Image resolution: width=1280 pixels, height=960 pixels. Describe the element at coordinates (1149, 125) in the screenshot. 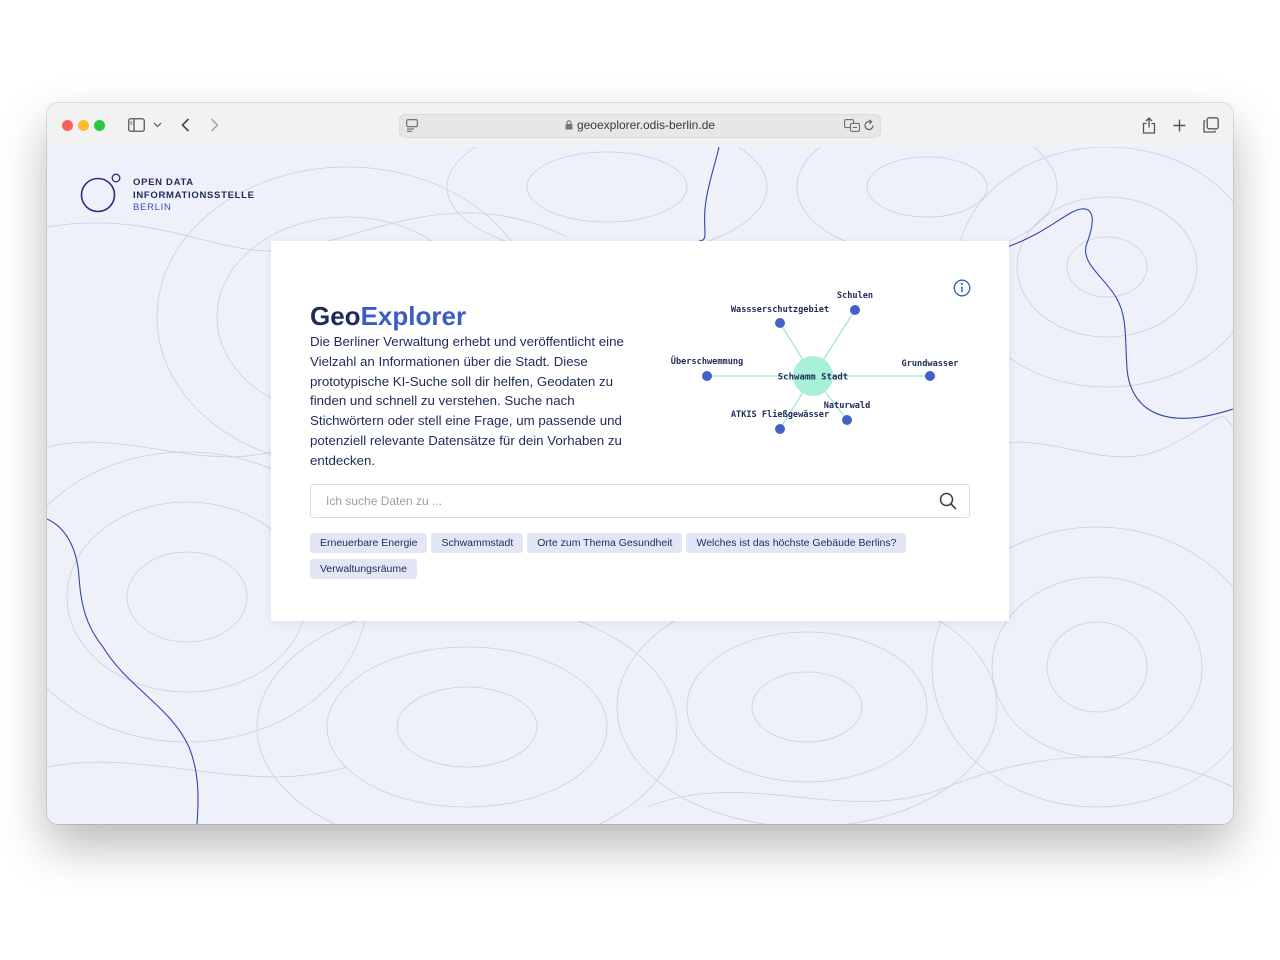

I see `share-icon` at that location.